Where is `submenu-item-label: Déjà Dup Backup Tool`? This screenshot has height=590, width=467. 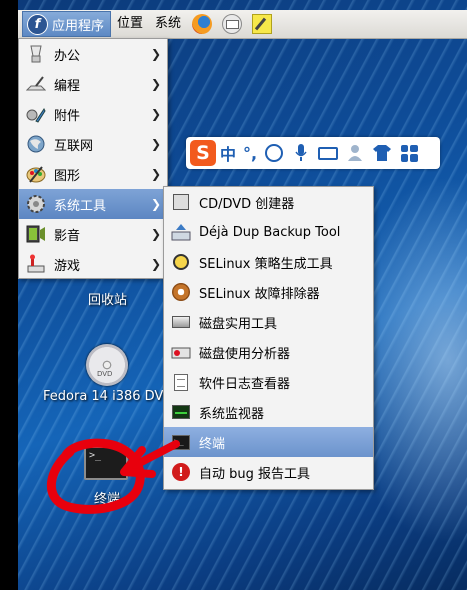
submenu-item-label: Déjà Dup Backup Tool is located at coordinates (270, 232).